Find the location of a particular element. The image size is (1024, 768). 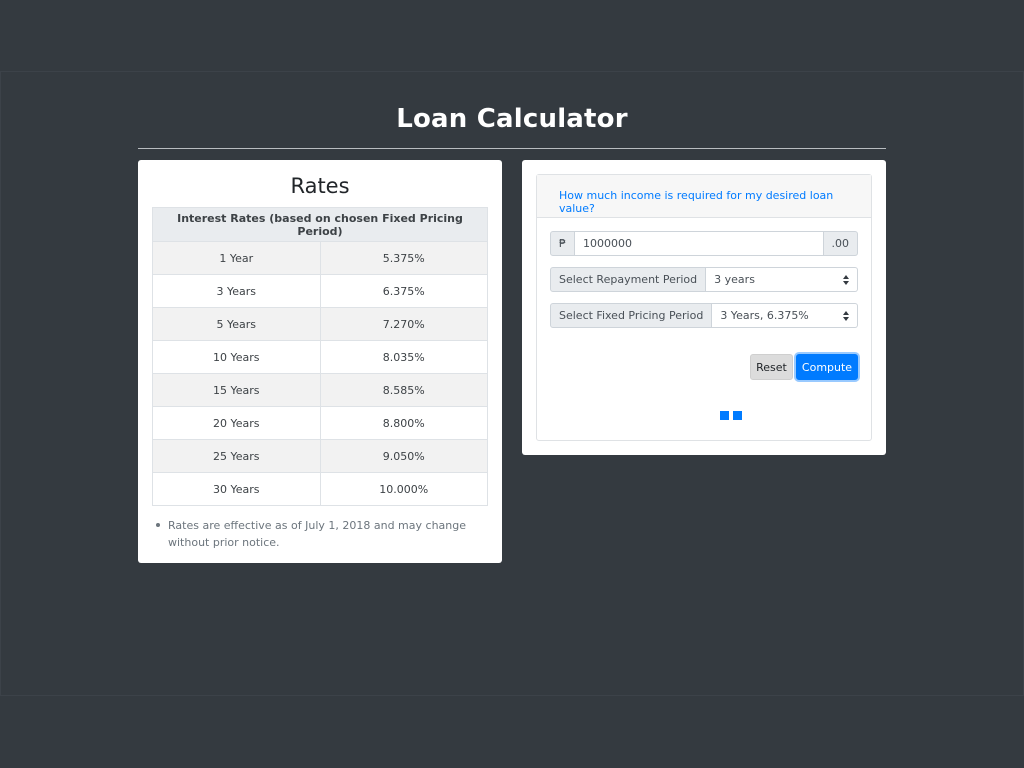

table-row: 30 Years 10.000% is located at coordinates (320, 489).